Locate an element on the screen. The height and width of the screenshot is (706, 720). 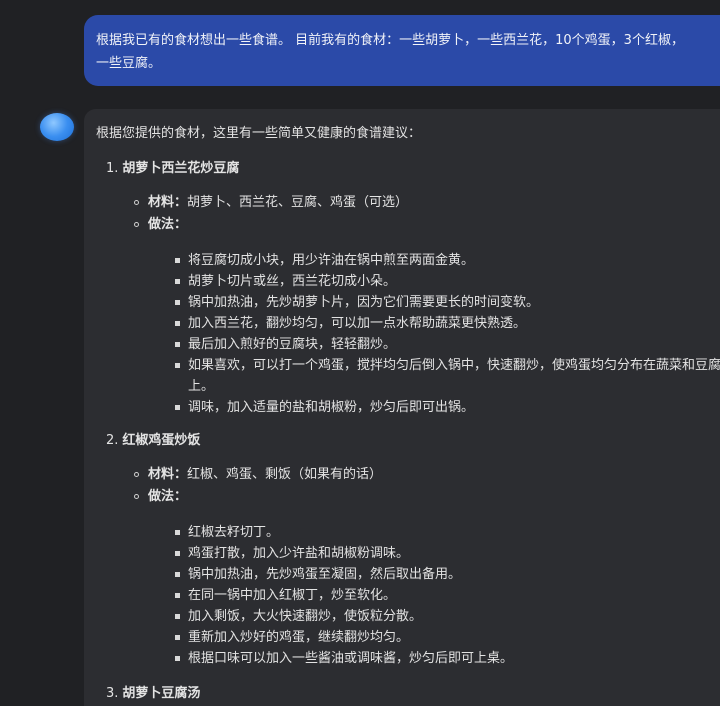
ingredients-text: 胡萝卜、西兰花、豆腐、鸡蛋（可选） is located at coordinates (298, 202).